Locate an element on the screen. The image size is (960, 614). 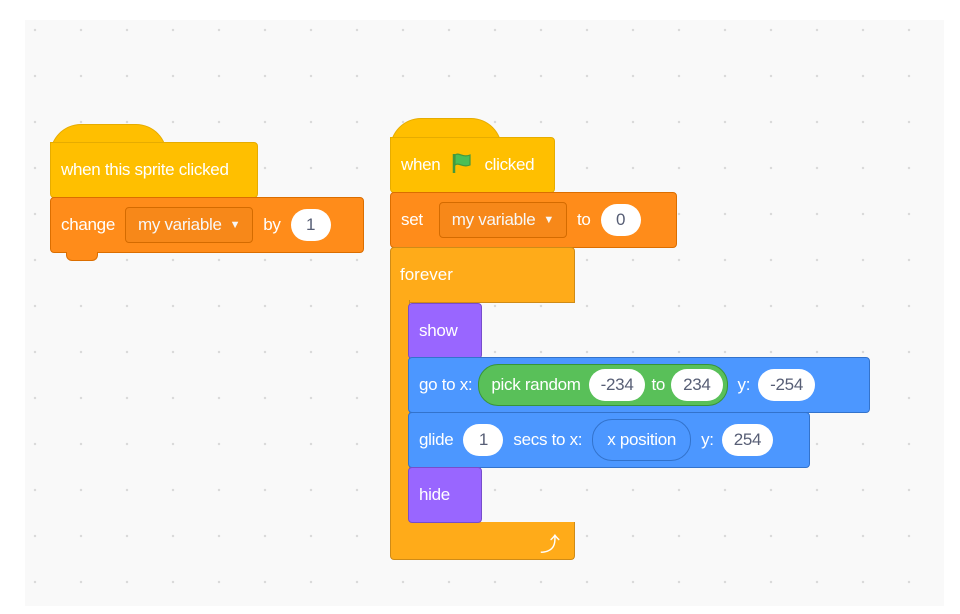
go-to-xy-block: go to x: pick random -234 to 234 y: -254 is located at coordinates (639, 385).